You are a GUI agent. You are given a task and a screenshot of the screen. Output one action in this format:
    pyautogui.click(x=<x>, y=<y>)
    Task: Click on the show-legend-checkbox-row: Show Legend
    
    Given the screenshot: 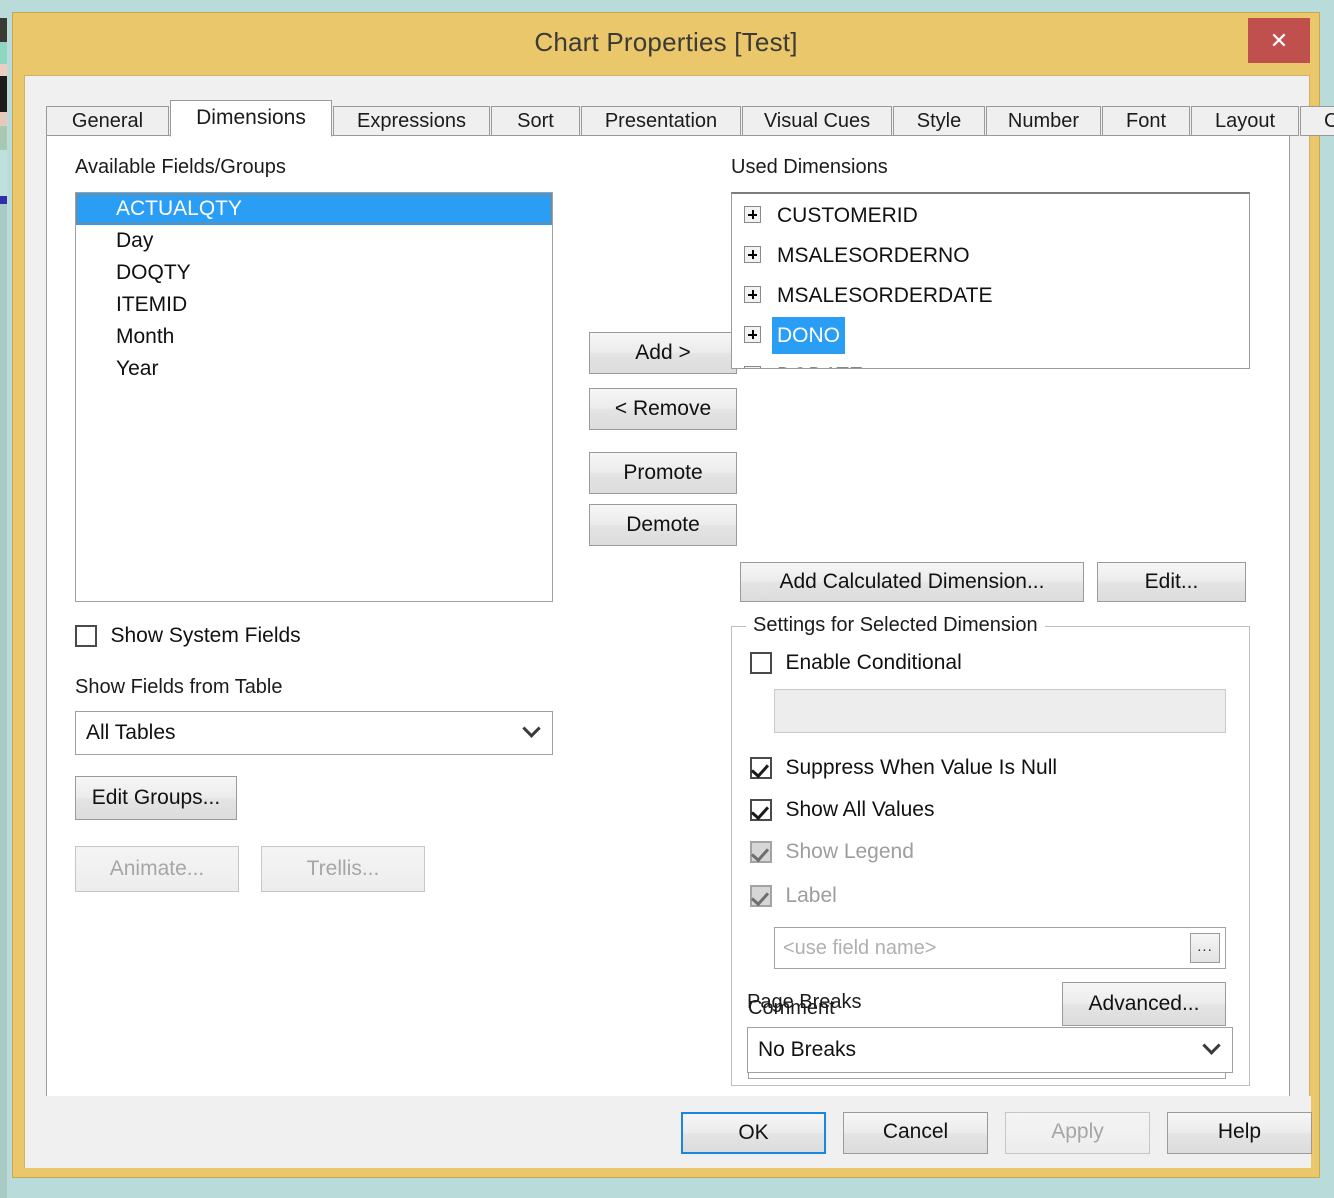 What is the action you would take?
    pyautogui.click(x=832, y=852)
    